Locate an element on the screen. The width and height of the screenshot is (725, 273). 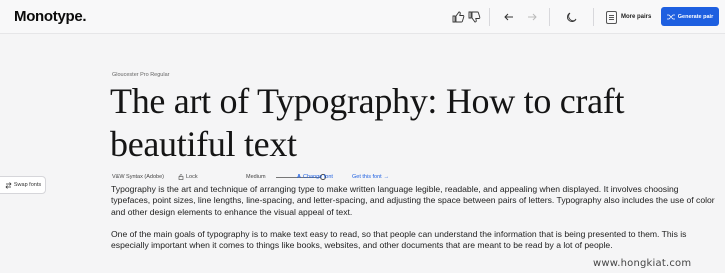
thumbs-down-icon is located at coordinates (474, 17).